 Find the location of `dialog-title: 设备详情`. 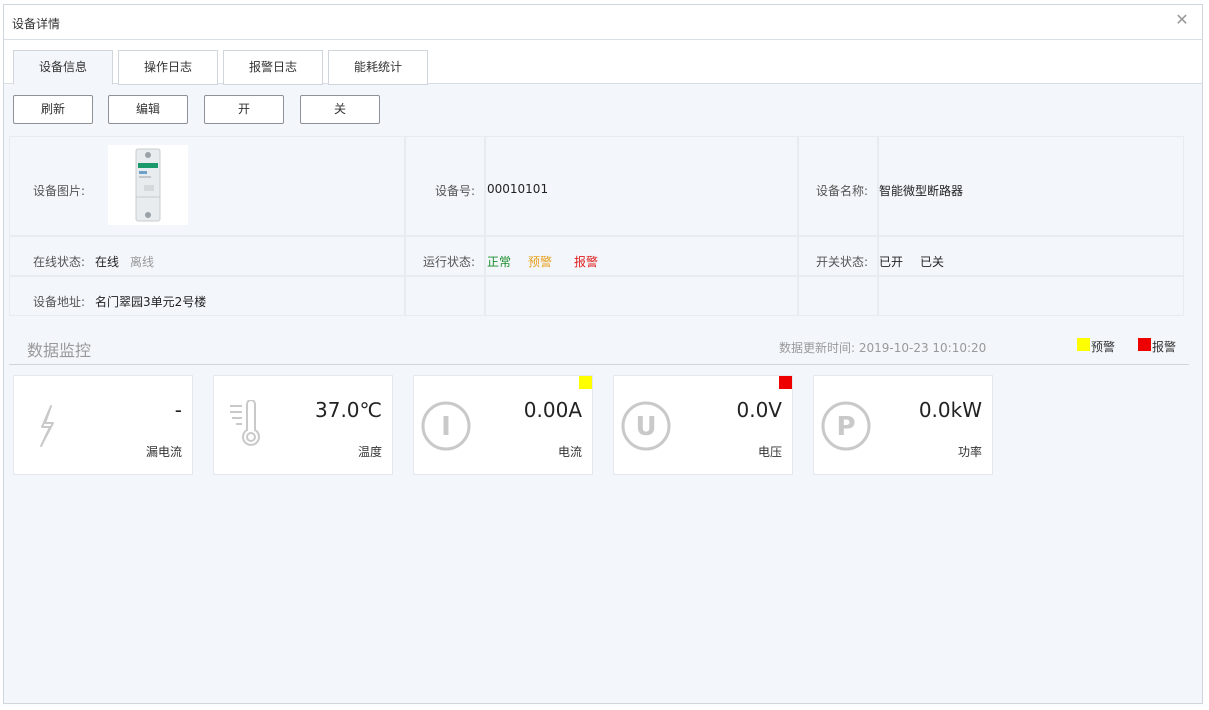

dialog-title: 设备详情 is located at coordinates (36, 24).